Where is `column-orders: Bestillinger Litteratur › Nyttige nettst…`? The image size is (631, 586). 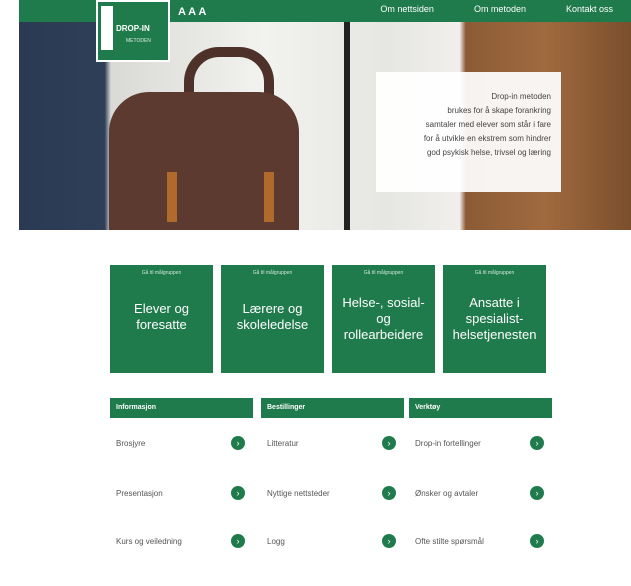
column-orders: Bestillinger Litteratur › Nyttige nettst… is located at coordinates (332, 473).